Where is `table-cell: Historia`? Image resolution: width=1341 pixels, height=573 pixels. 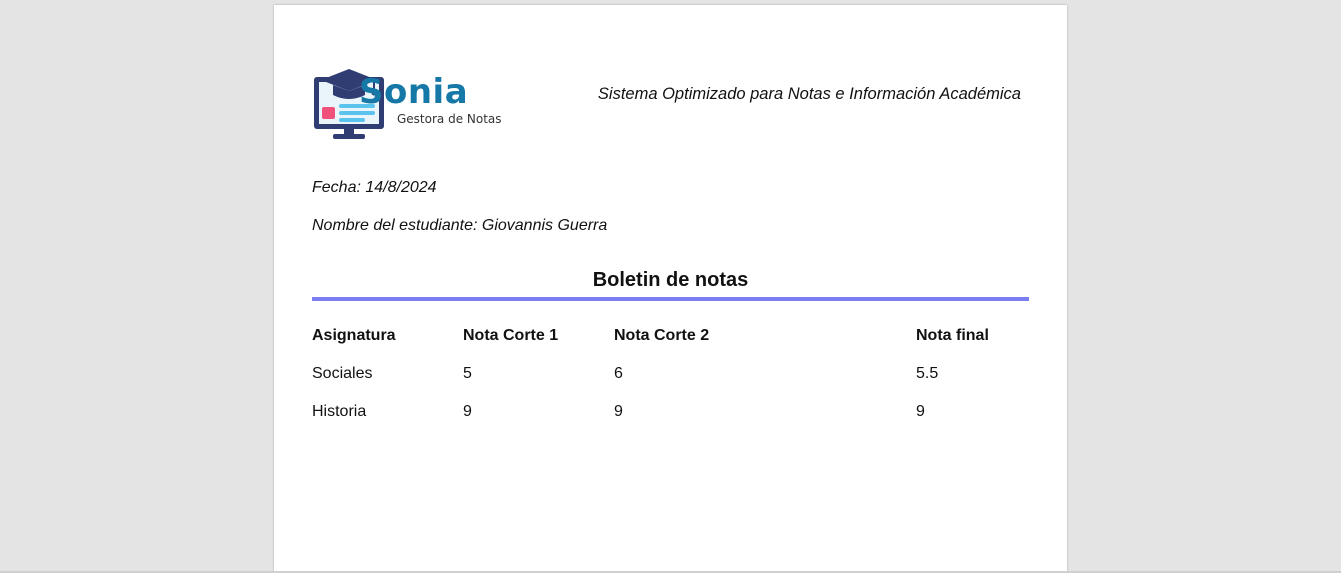
table-cell: Historia is located at coordinates (339, 411).